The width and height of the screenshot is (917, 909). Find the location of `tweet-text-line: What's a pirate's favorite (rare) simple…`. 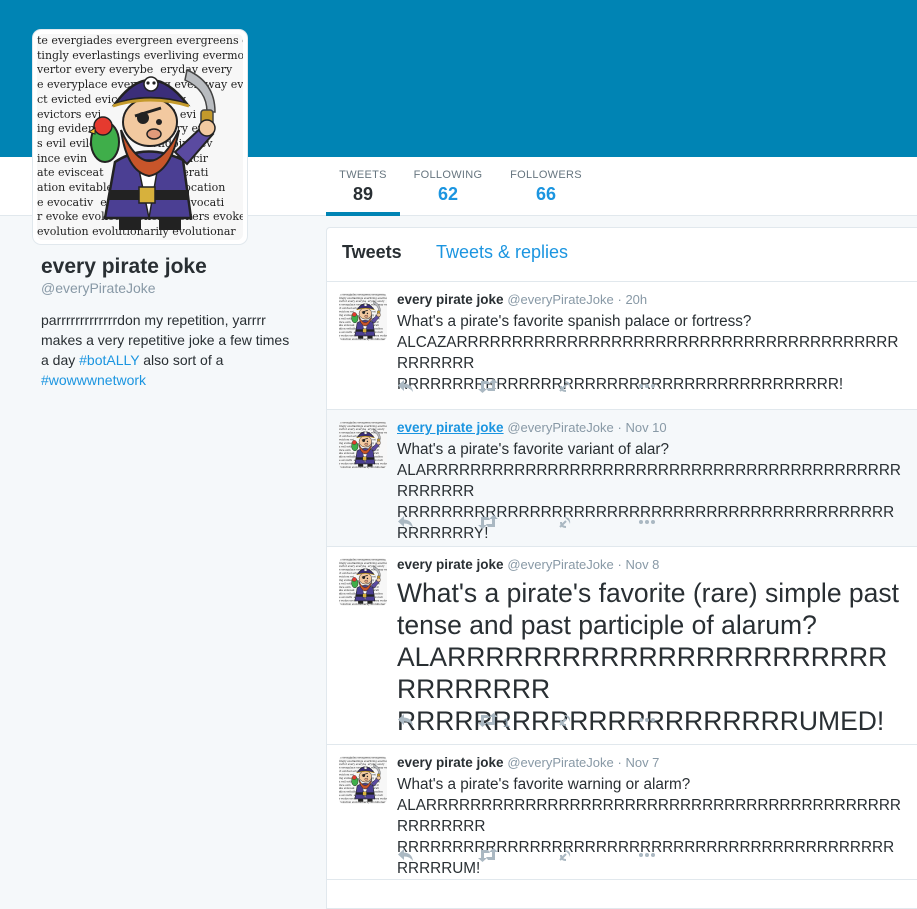

tweet-text-line: What's a pirate's favorite (rare) simple… is located at coordinates (648, 593).